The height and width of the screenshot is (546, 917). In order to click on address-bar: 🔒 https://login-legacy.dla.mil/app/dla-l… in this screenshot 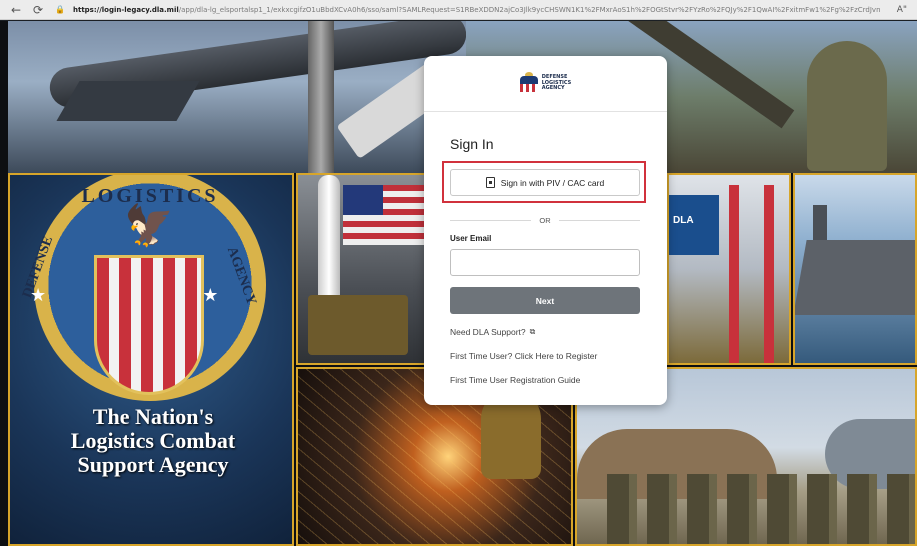, I will do `click(468, 9)`.